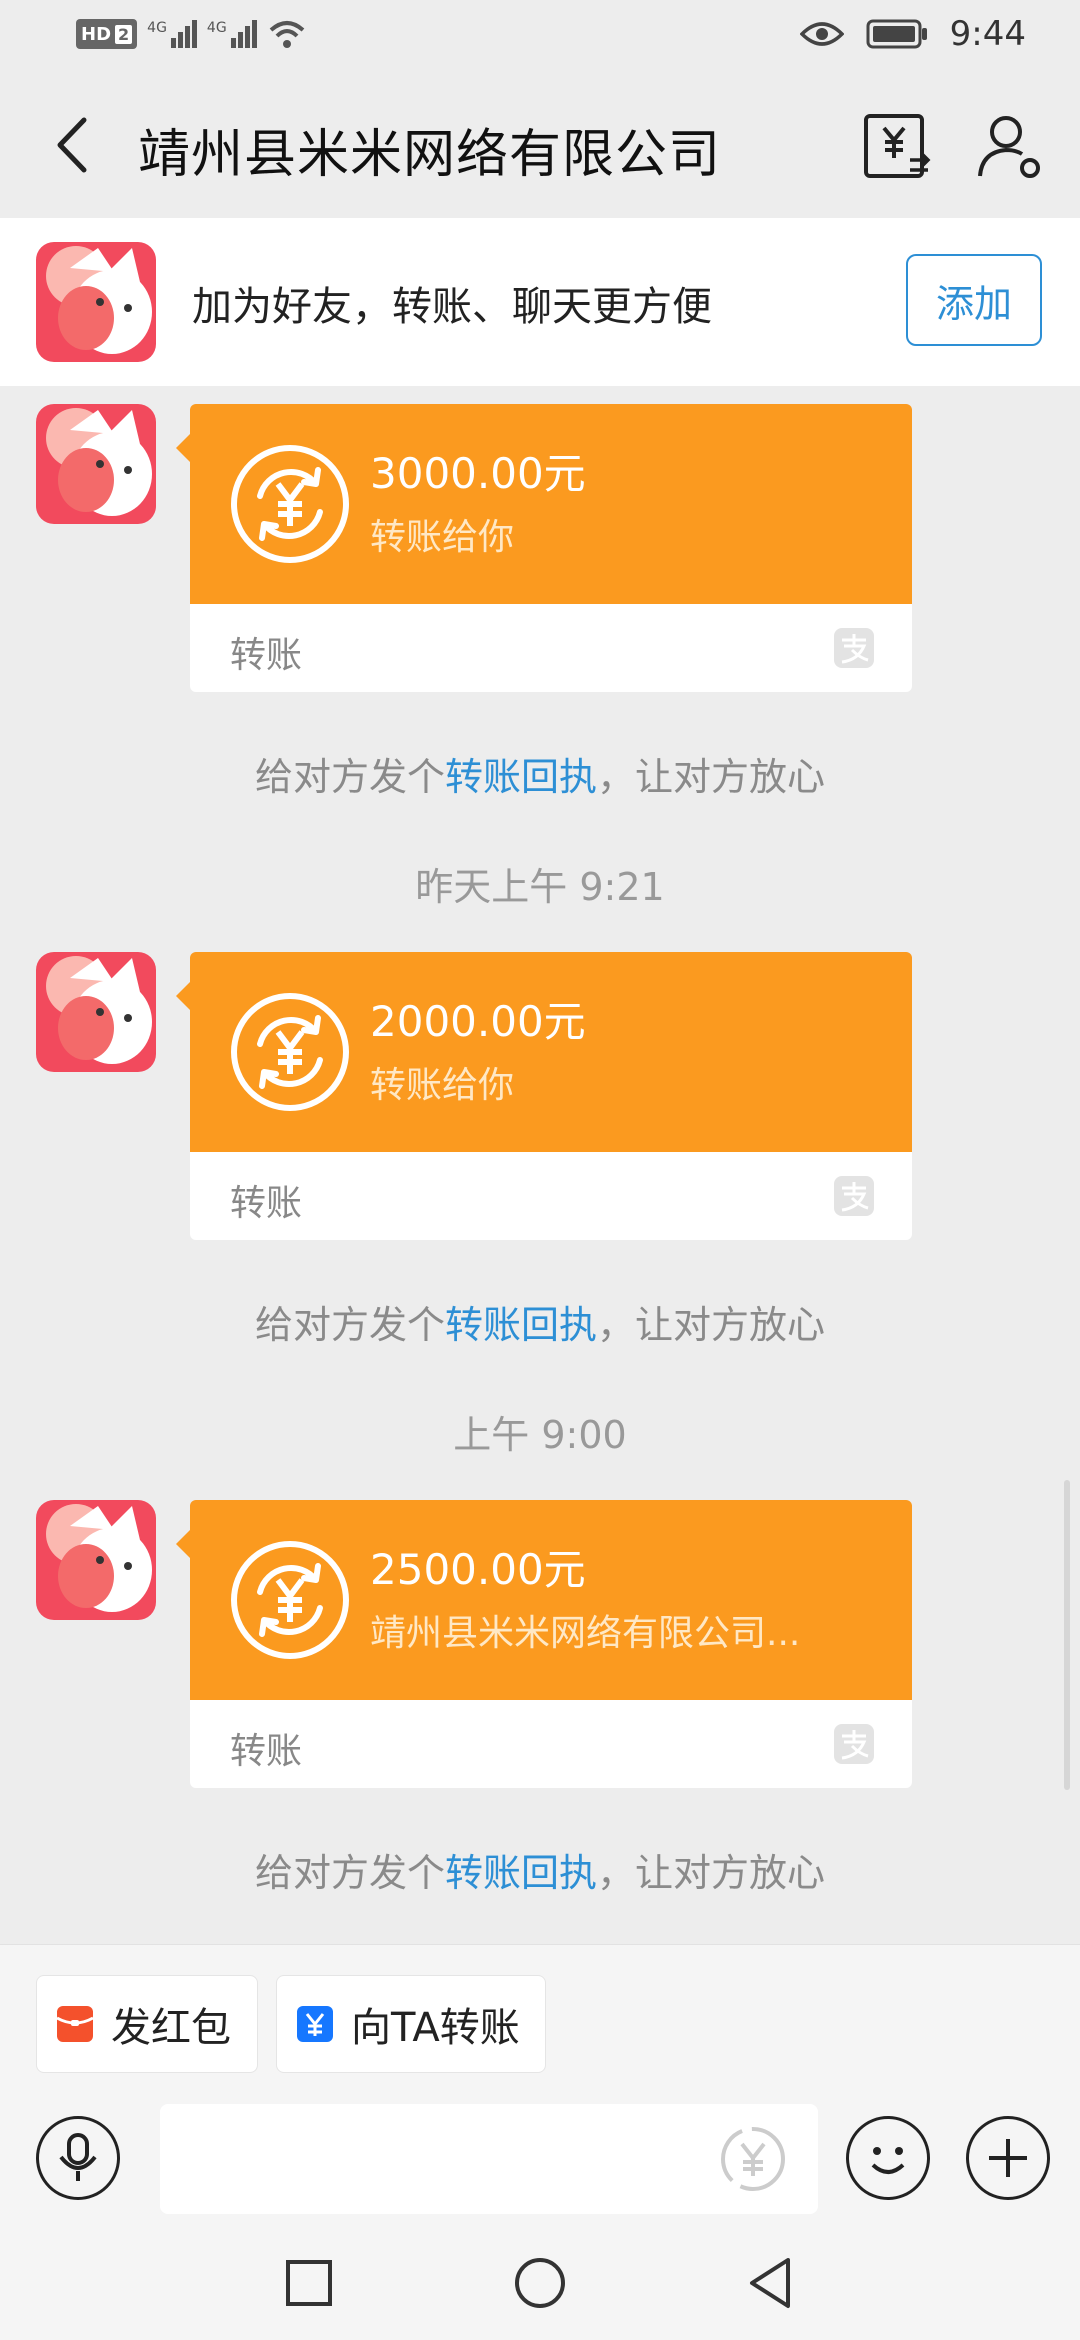 This screenshot has height=2340, width=1080. I want to click on signal-icon: 4G, so click(172, 34).